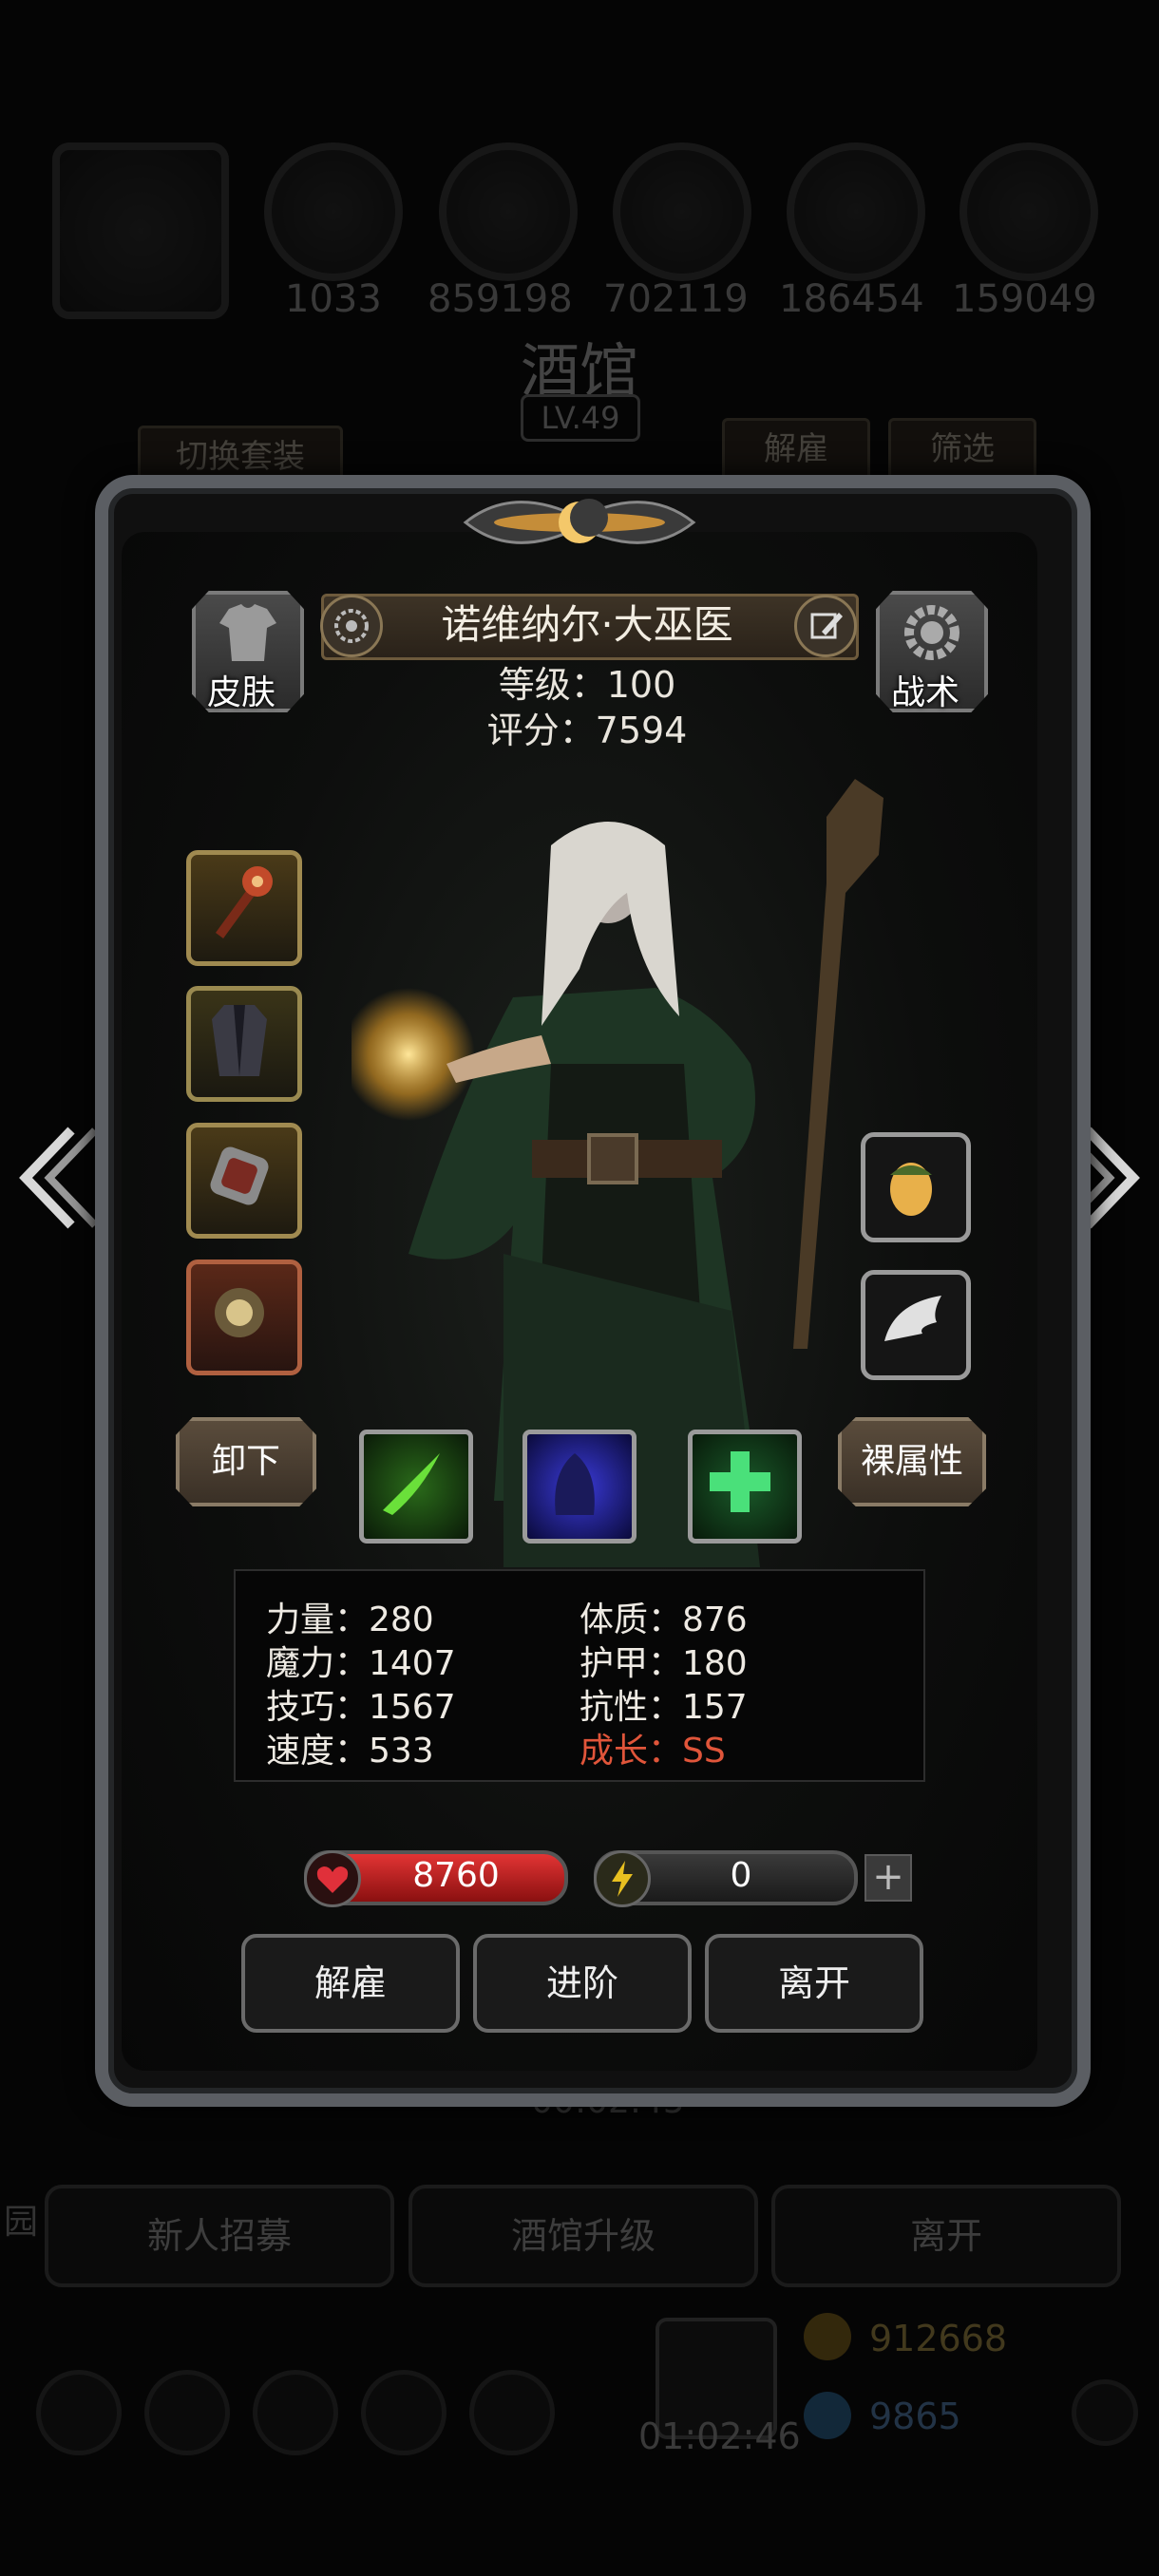 The height and width of the screenshot is (2576, 1159). I want to click on bg-dismiss-button: 解雇, so click(796, 449).